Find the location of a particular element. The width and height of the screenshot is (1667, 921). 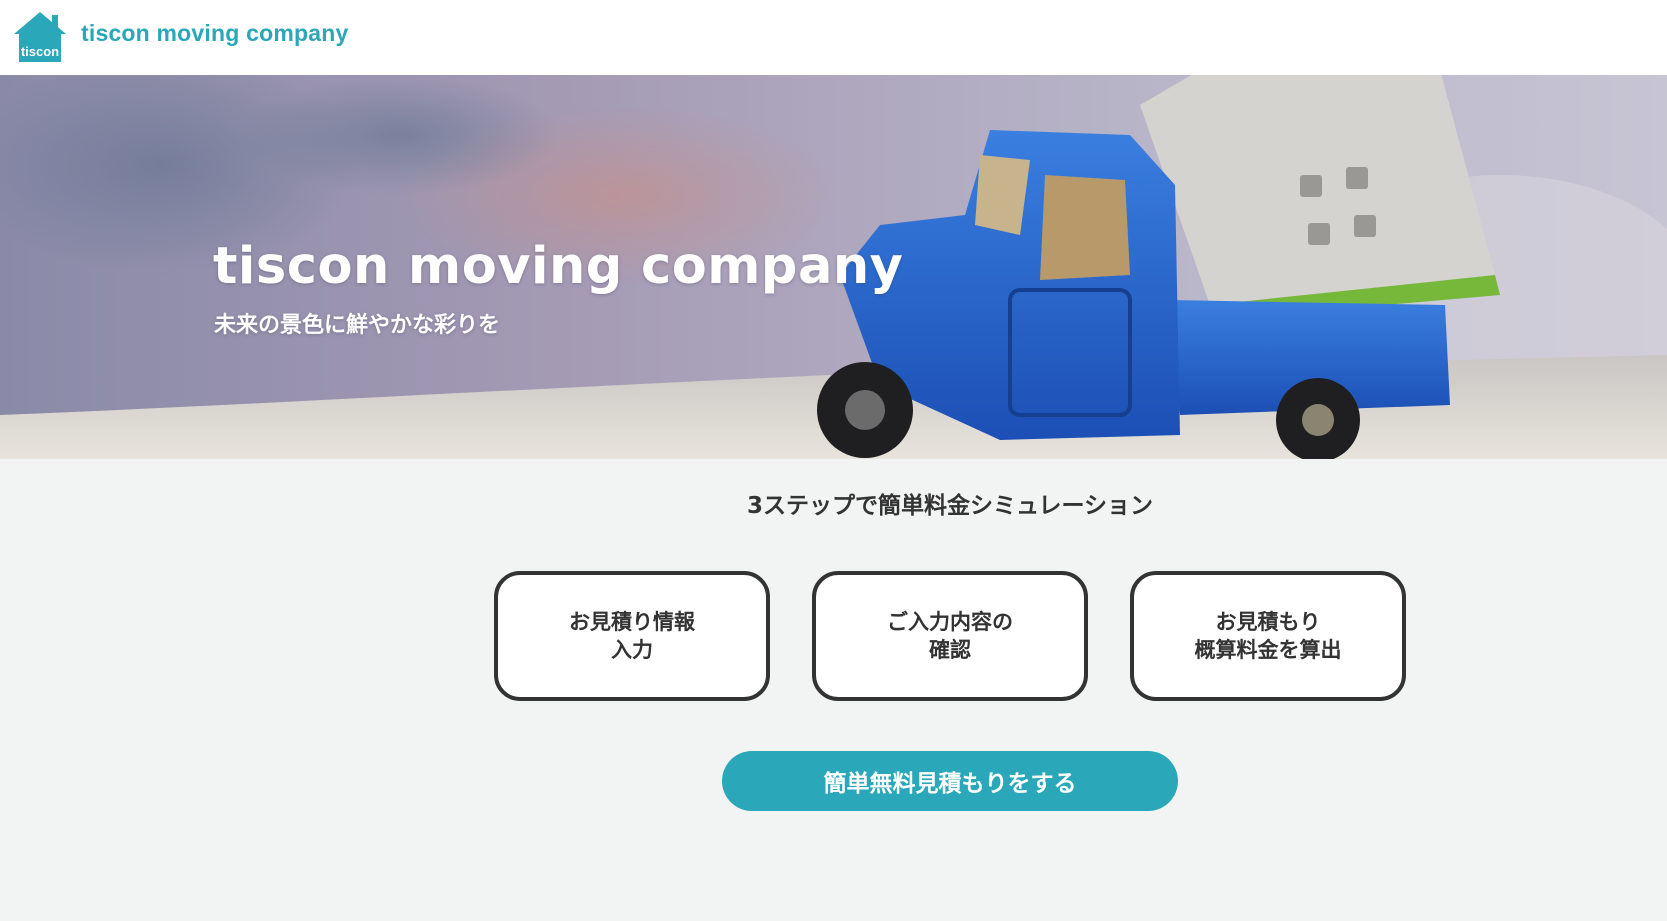

site-header: tiscon tiscon moving company is located at coordinates (833, 37).